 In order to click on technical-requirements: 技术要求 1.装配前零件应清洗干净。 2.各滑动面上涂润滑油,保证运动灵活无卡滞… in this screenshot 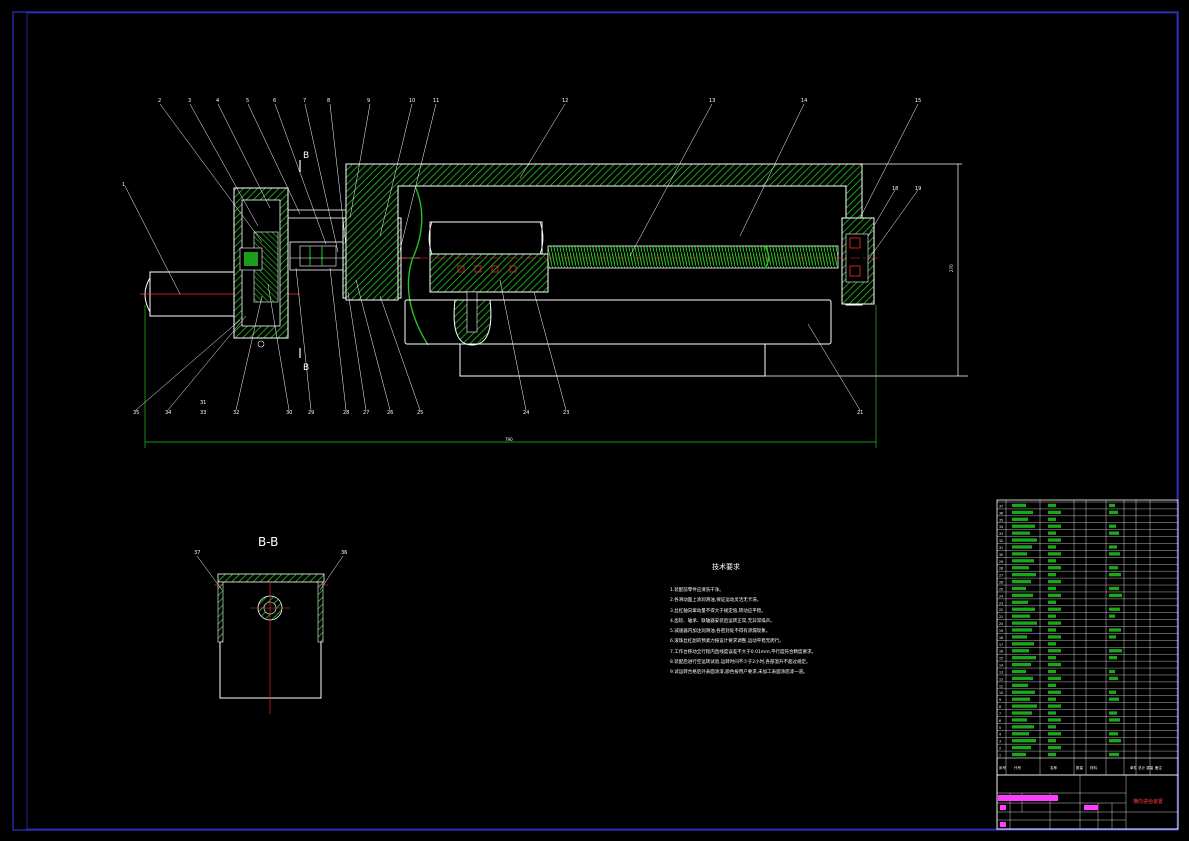, I will do `click(820, 620)`.